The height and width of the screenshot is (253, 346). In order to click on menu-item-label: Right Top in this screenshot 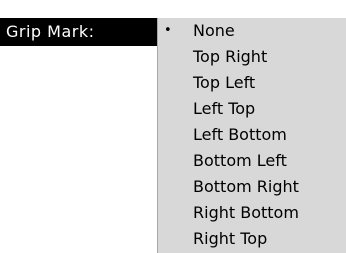, I will do `click(230, 238)`.